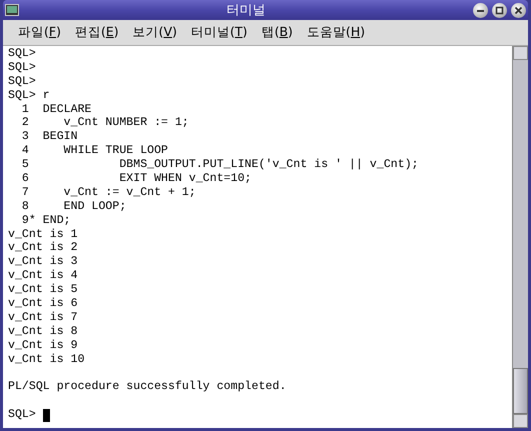  I want to click on terminal-line: v_Cnt is 6, so click(43, 304).